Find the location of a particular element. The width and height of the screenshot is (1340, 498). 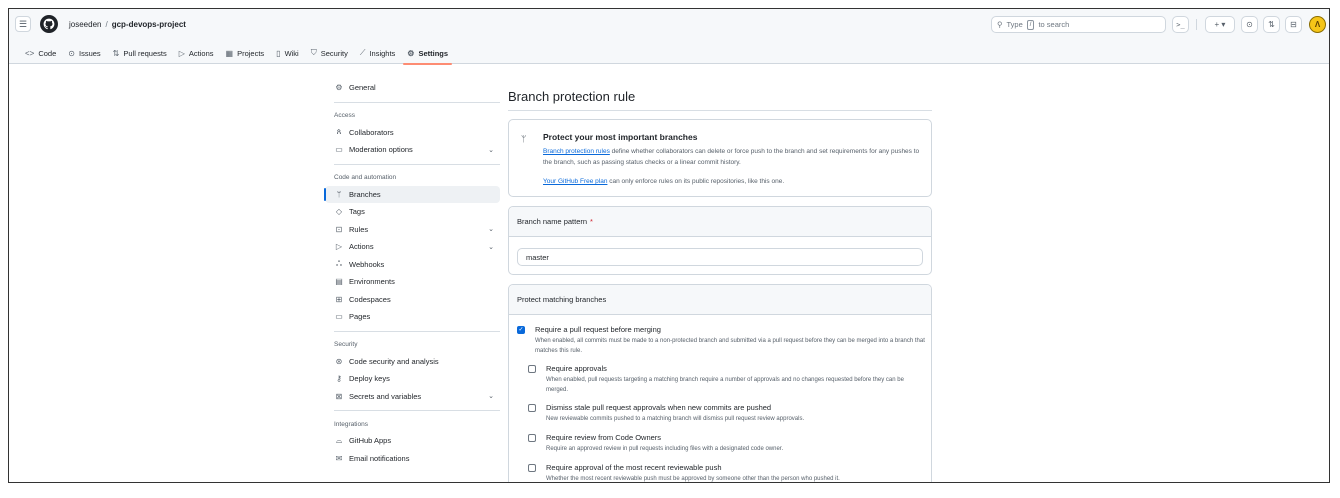

sidebar-item-webhooks: ஃ Webhooks is located at coordinates (412, 265).